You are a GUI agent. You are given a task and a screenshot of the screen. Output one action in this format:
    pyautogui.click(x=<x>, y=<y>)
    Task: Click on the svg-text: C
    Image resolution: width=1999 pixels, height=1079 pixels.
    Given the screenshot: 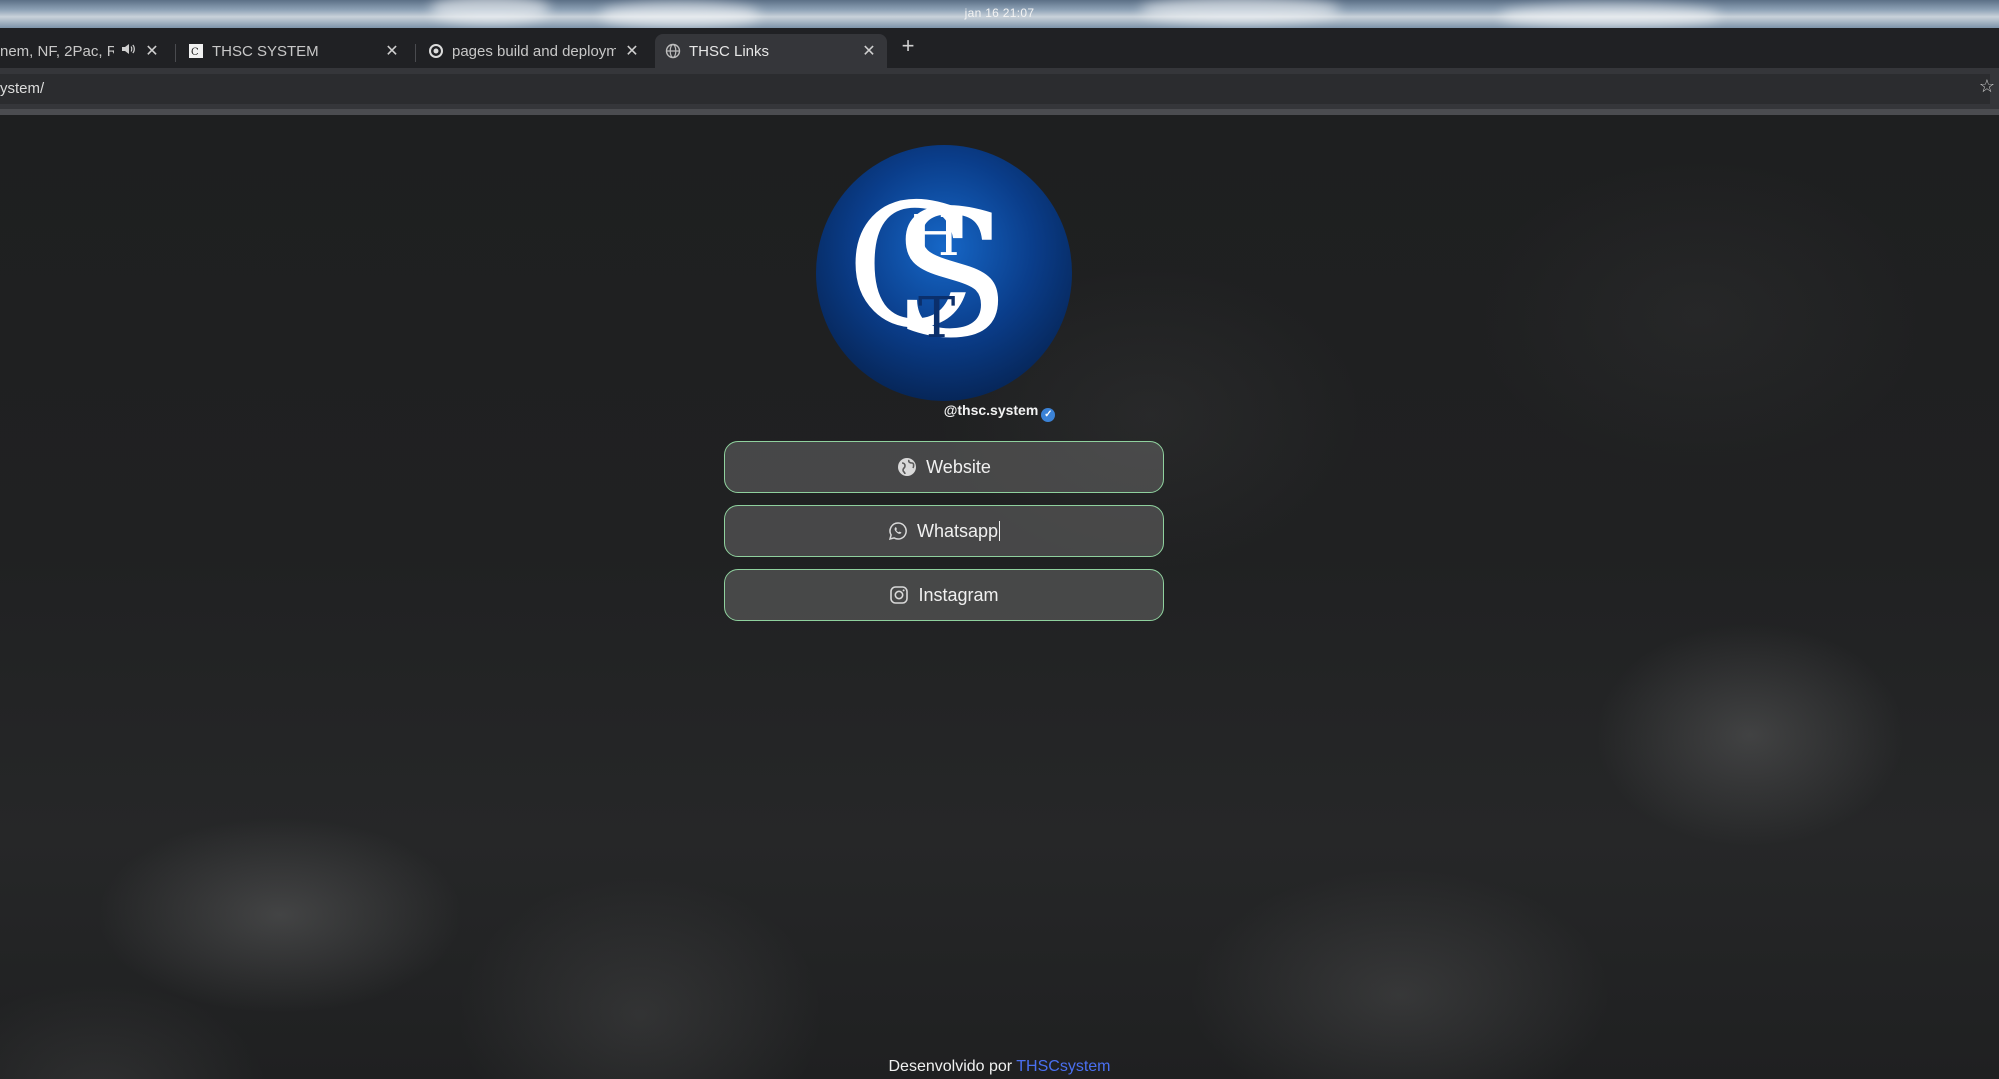 What is the action you would take?
    pyautogui.click(x=195, y=52)
    